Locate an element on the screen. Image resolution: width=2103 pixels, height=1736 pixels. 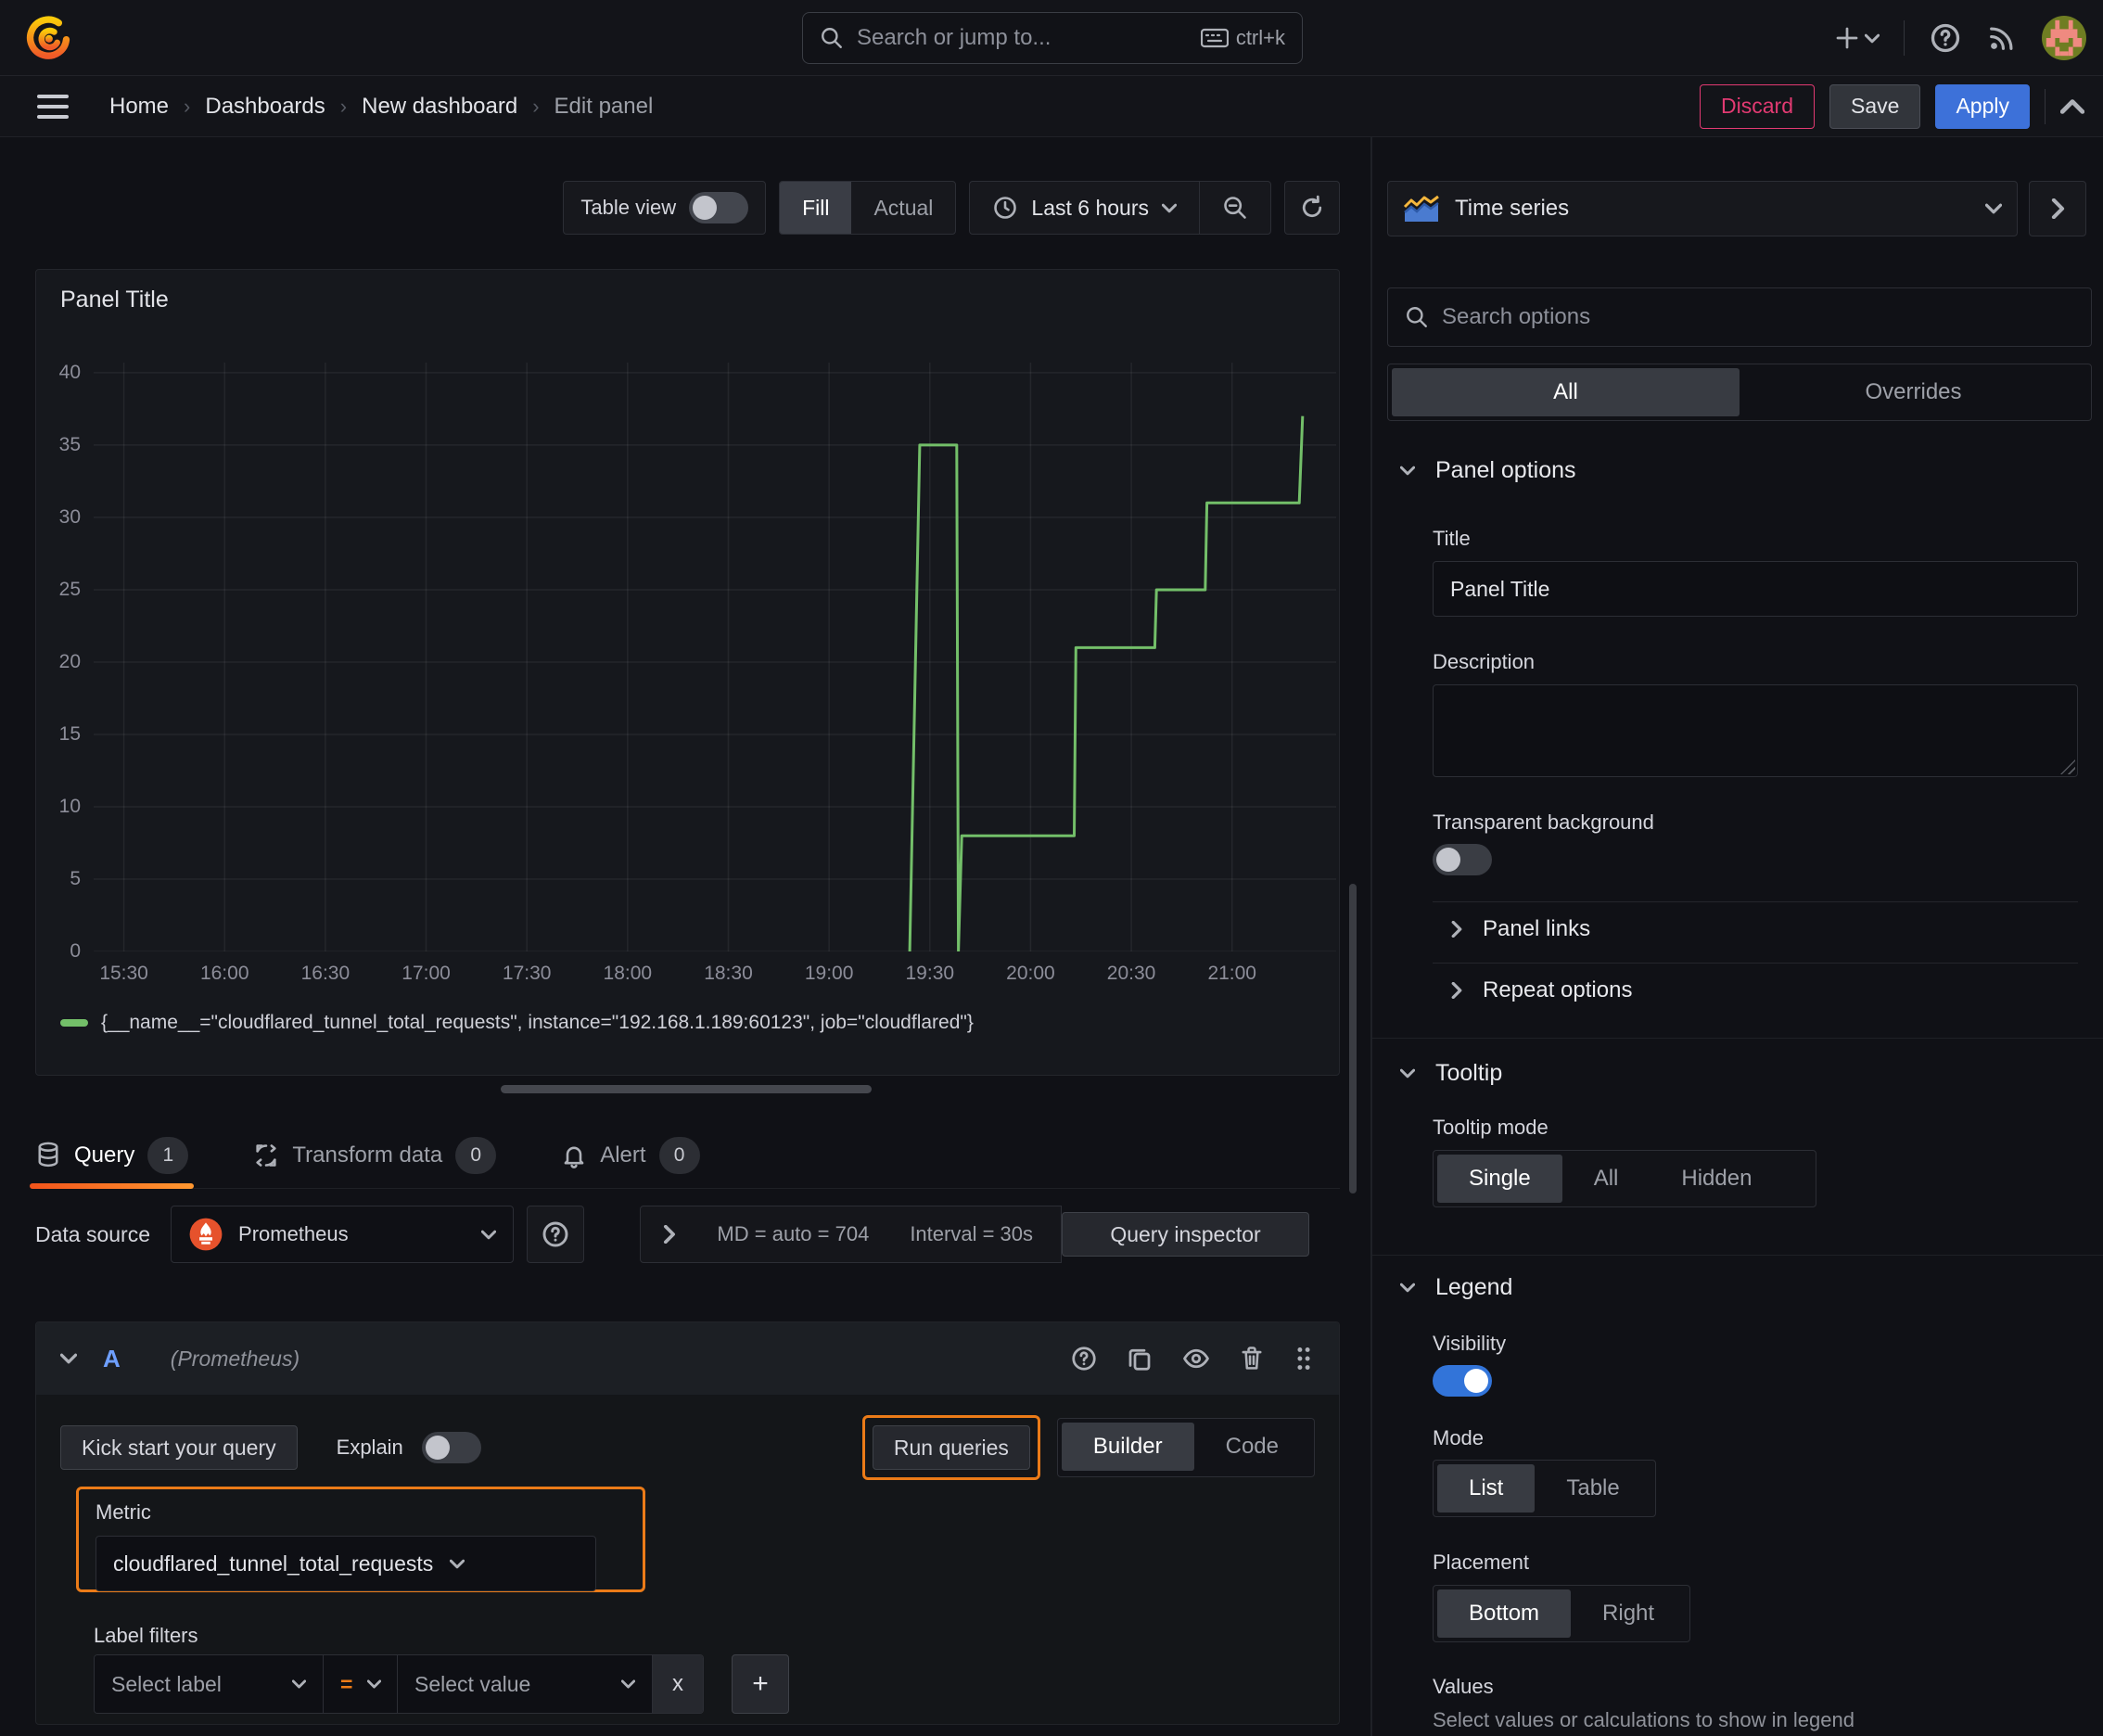
panel-title-input is located at coordinates (1755, 589).